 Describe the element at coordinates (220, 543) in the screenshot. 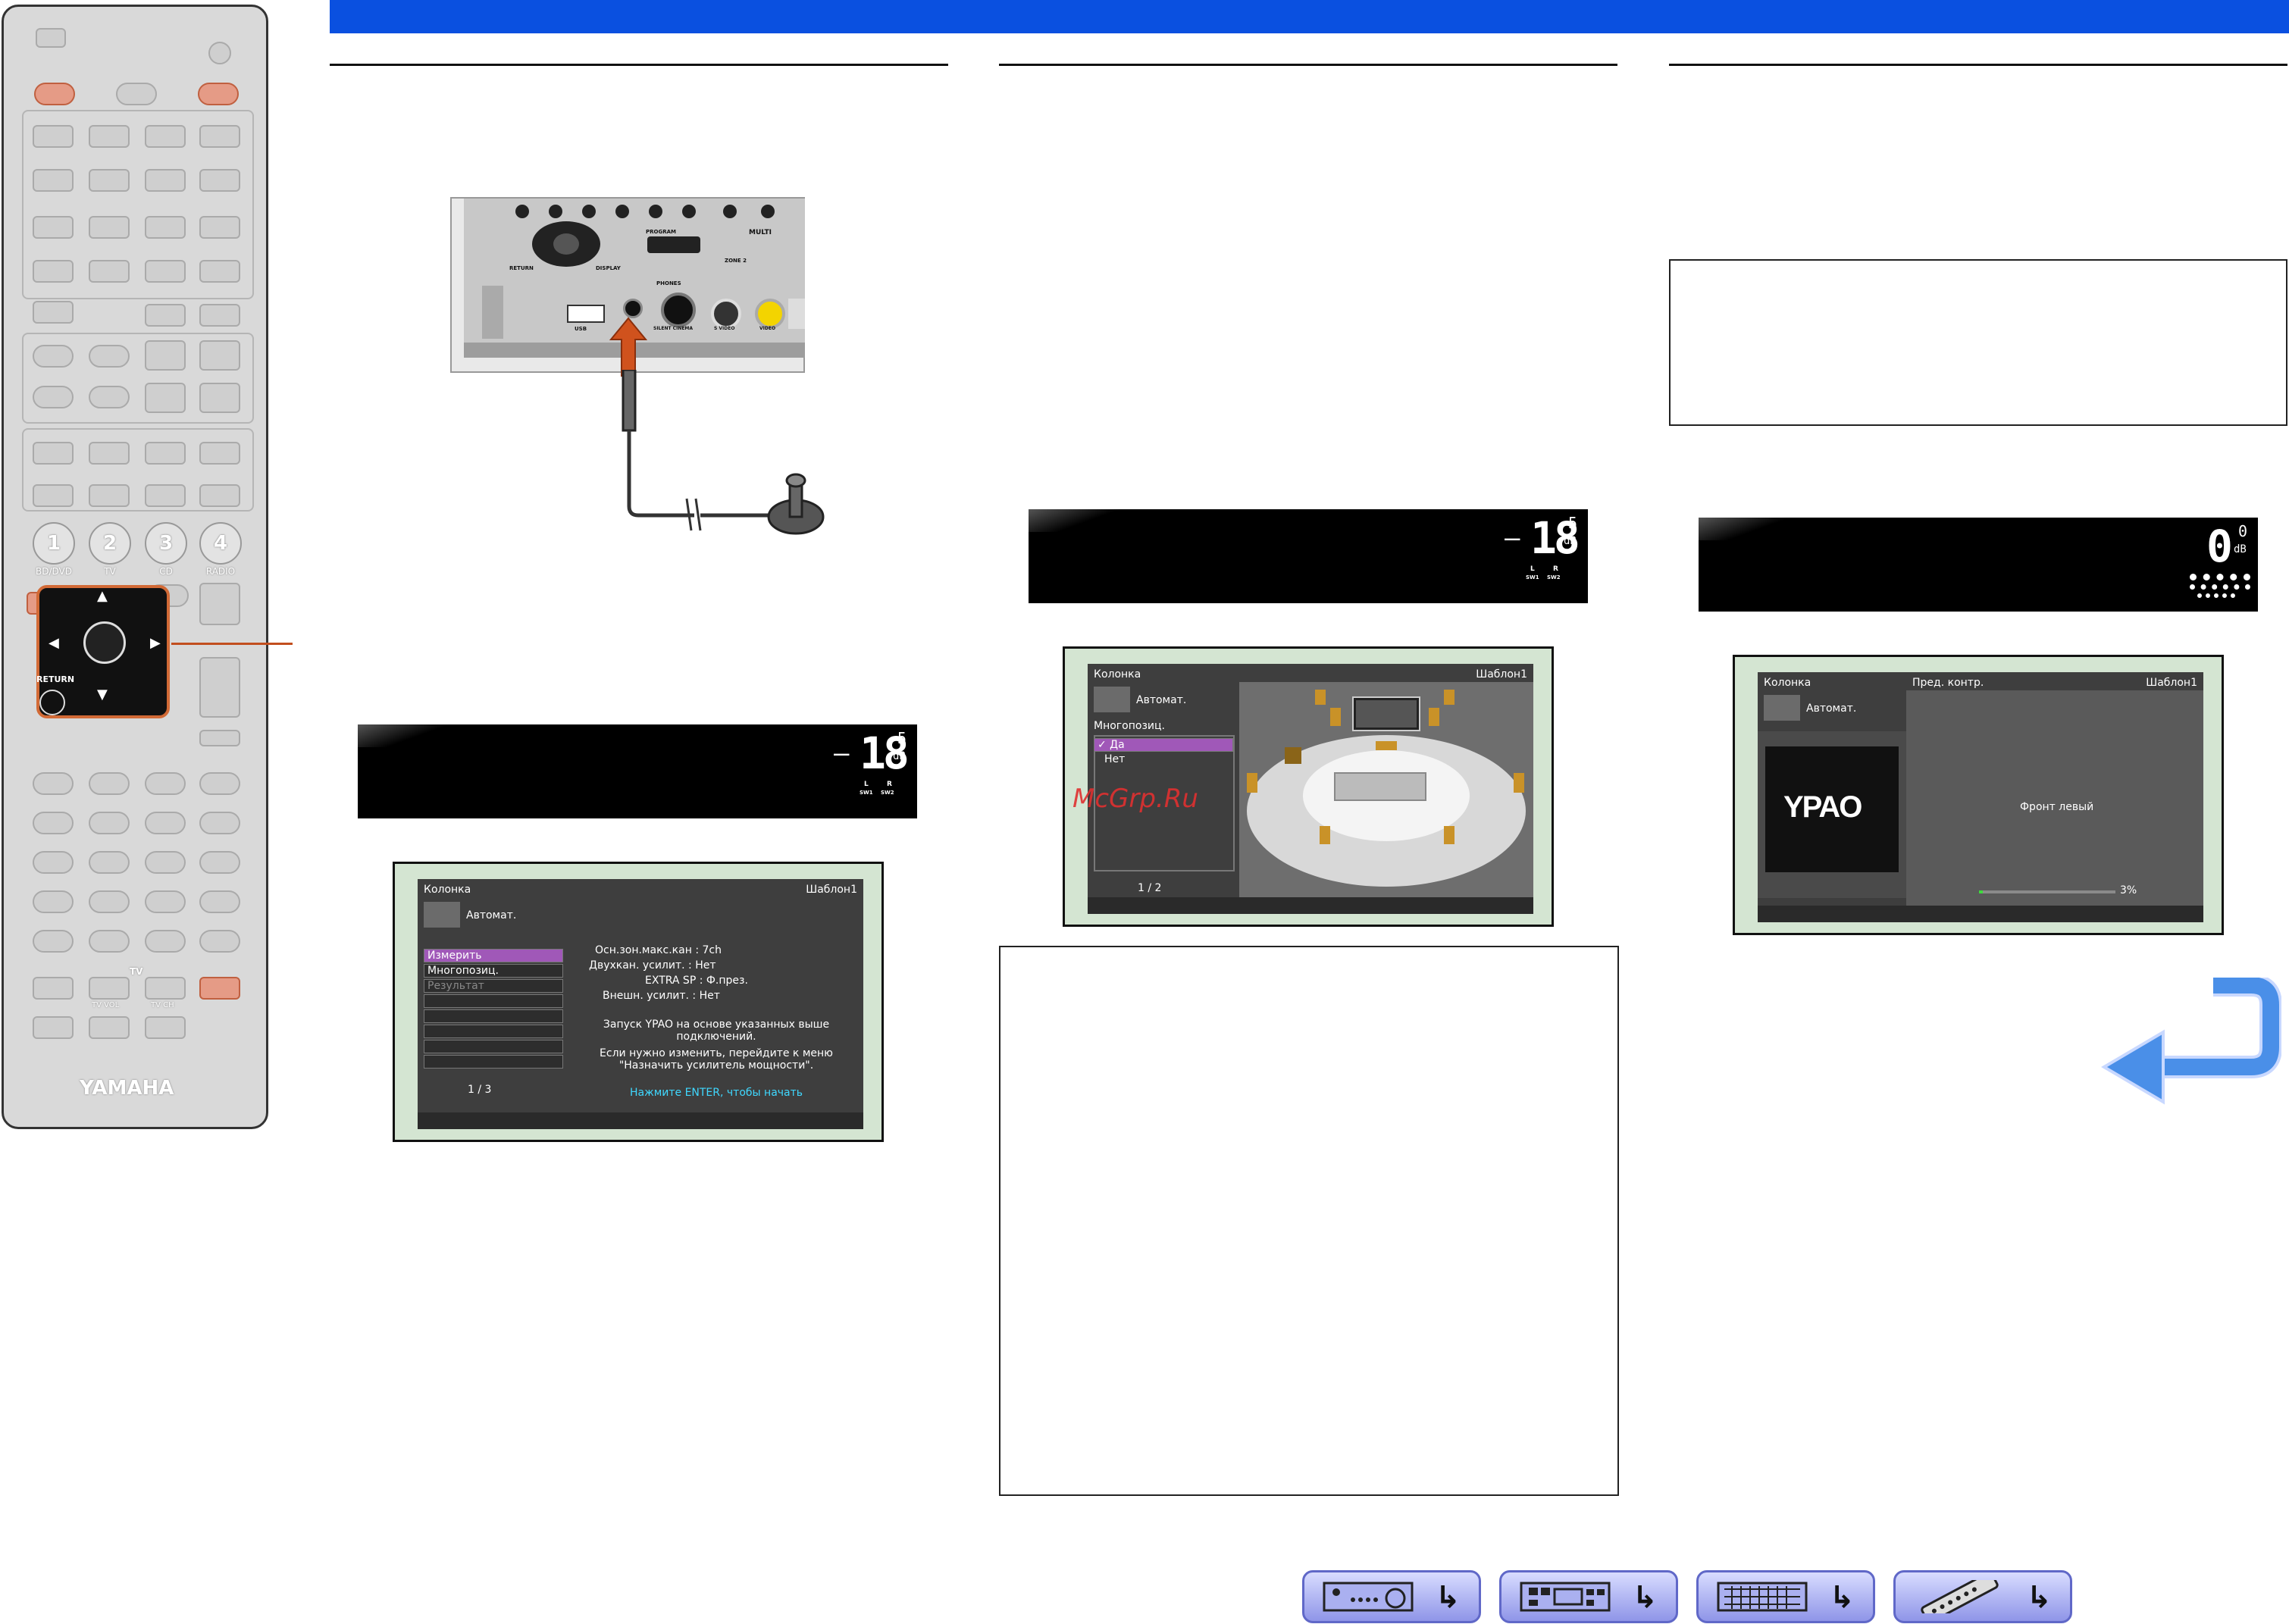

I see `num-button-4: 4` at that location.